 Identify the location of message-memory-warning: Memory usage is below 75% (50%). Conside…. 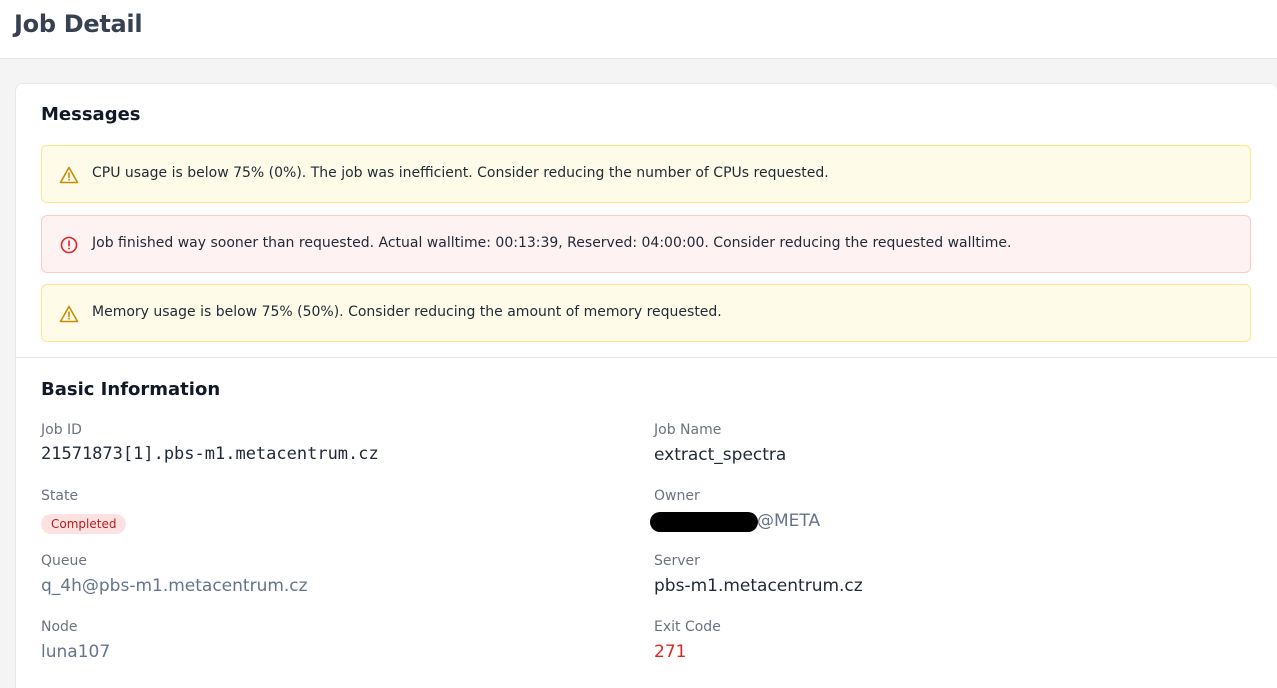
(646, 313).